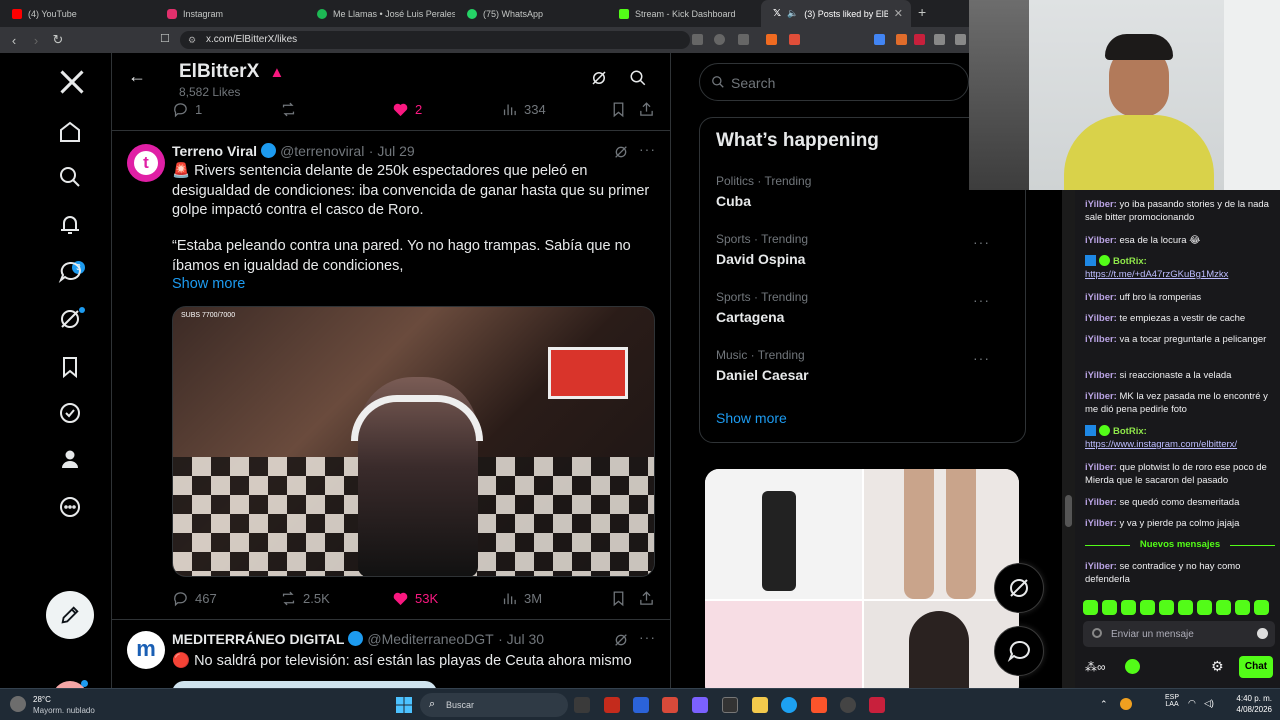  What do you see at coordinates (322, 151) in the screenshot?
I see `author-handle: @terrenoviral` at bounding box center [322, 151].